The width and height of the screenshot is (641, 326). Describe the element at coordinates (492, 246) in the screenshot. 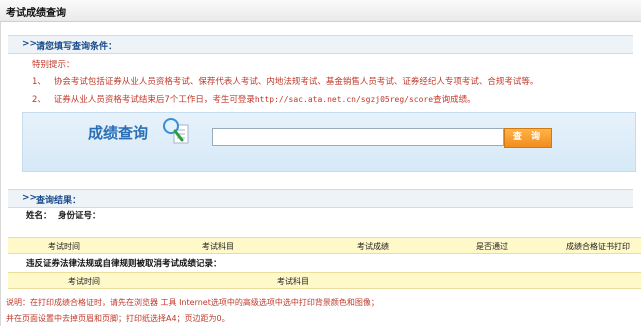

I see `column-header: 是否通过` at that location.